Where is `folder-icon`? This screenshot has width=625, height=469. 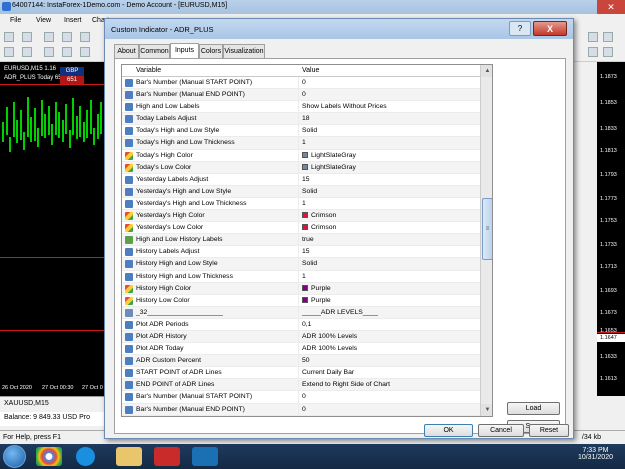 folder-icon is located at coordinates (129, 456).